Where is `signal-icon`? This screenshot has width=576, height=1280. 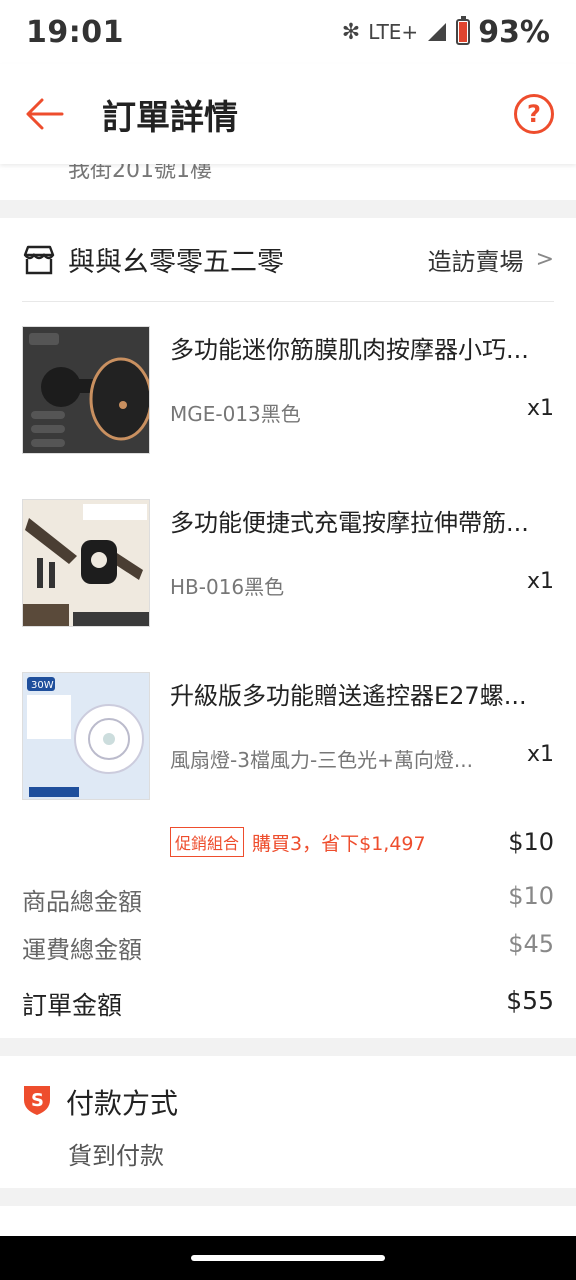 signal-icon is located at coordinates (437, 32).